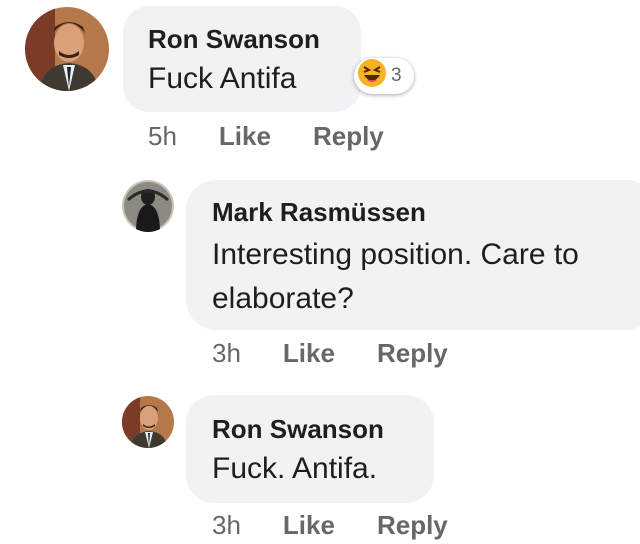 The image size is (640, 544). Describe the element at coordinates (295, 468) in the screenshot. I see `comment-text: Fuck. Antifa.` at that location.